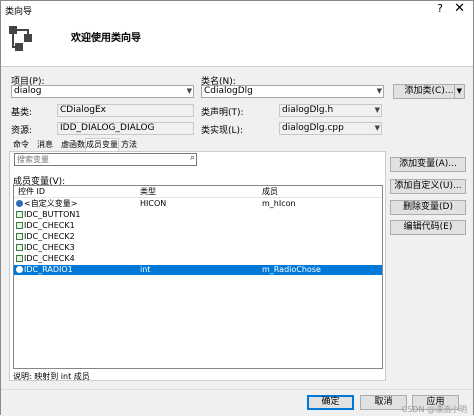 The height and width of the screenshot is (416, 474). Describe the element at coordinates (237, 9) in the screenshot. I see `title-bar: 类向导 ? ✕` at that location.